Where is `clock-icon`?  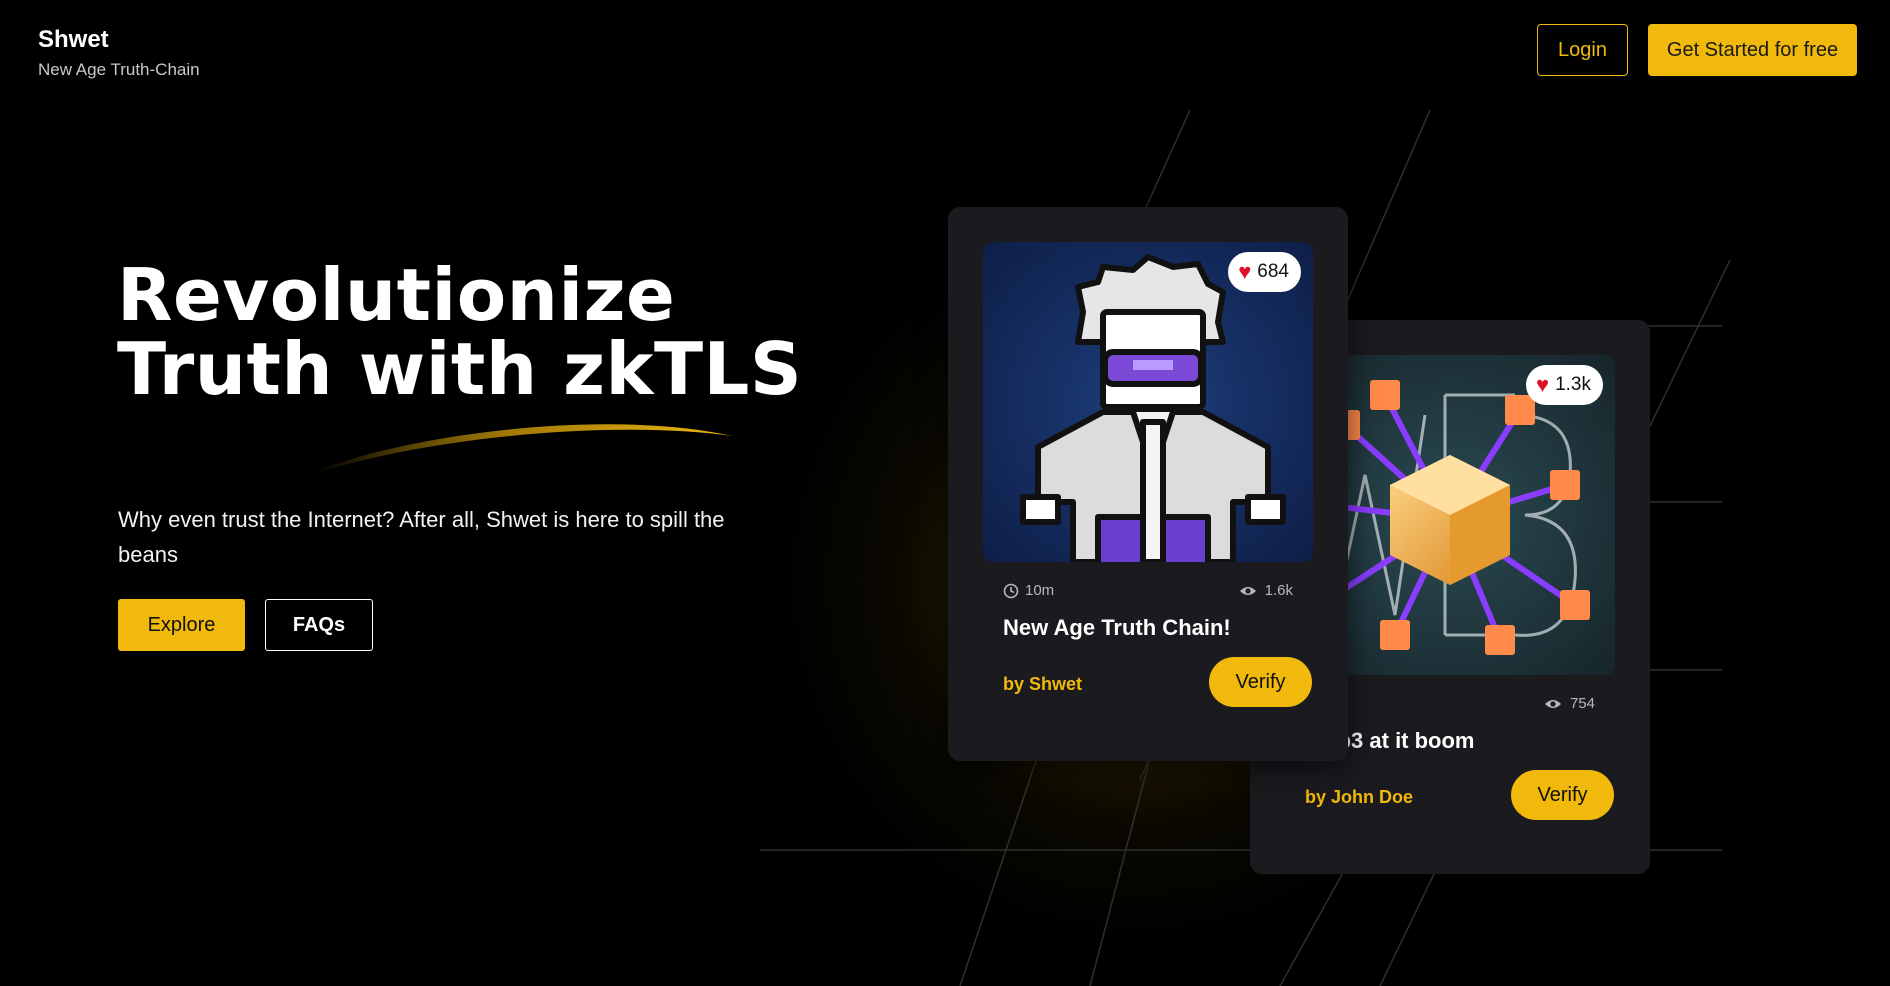 clock-icon is located at coordinates (1011, 590).